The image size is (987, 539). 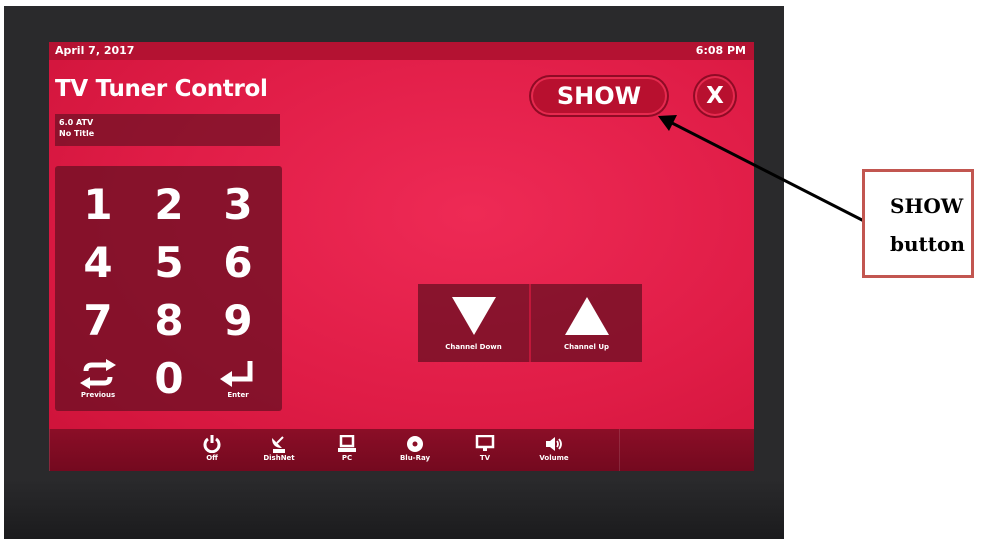 What do you see at coordinates (95, 50) in the screenshot?
I see `status-date: April 7, 2017` at bounding box center [95, 50].